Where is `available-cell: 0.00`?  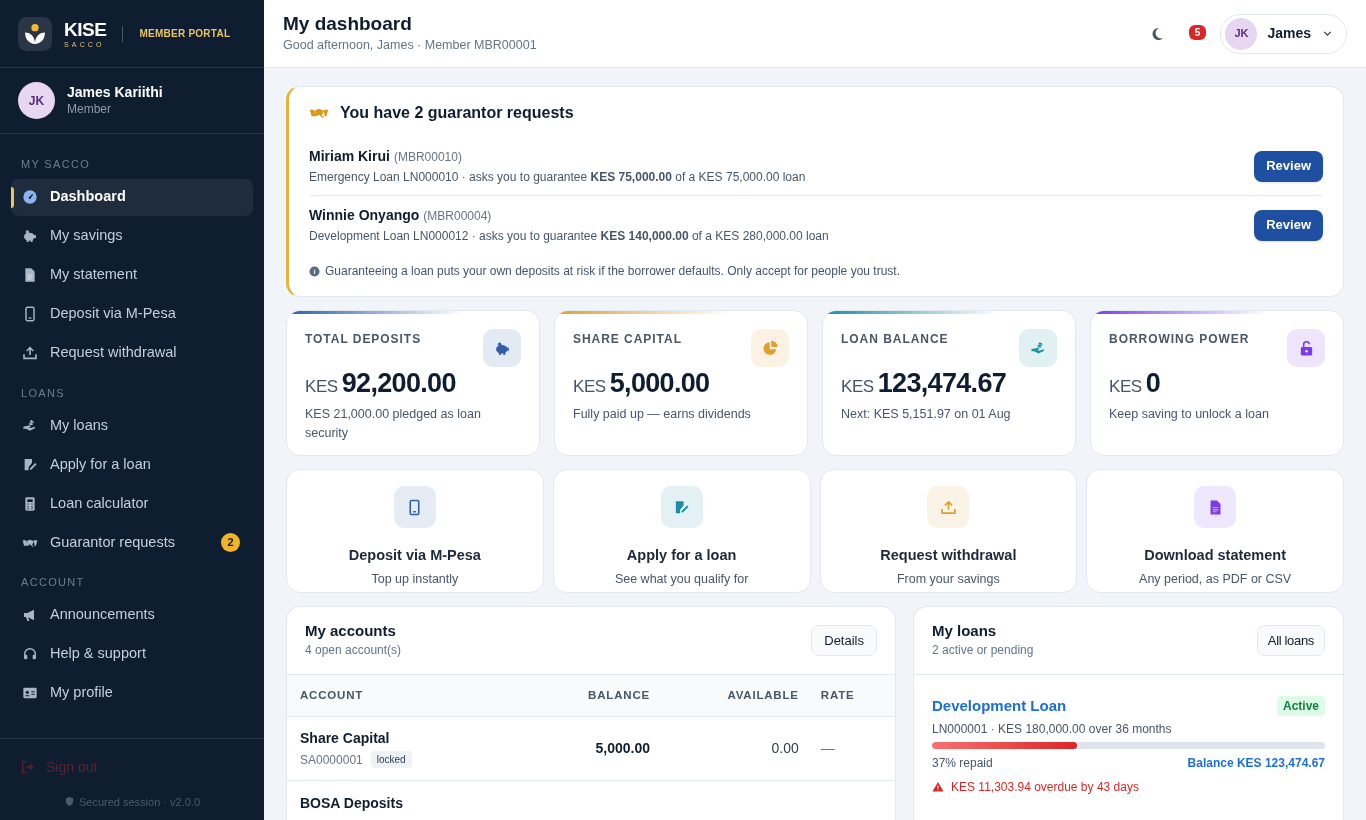 available-cell: 0.00 is located at coordinates (785, 748).